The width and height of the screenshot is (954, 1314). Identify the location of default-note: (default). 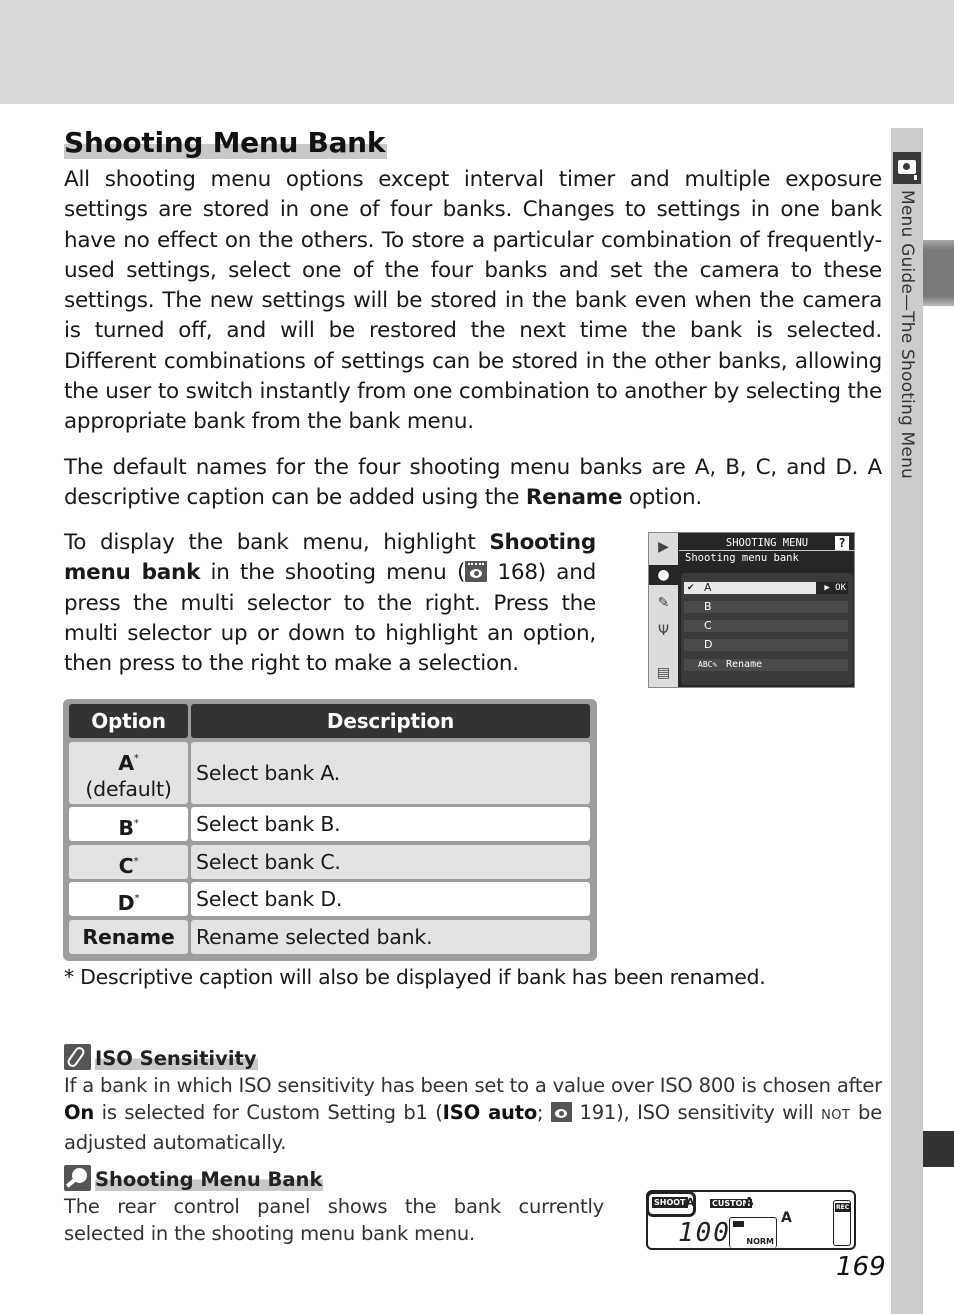
(128, 789).